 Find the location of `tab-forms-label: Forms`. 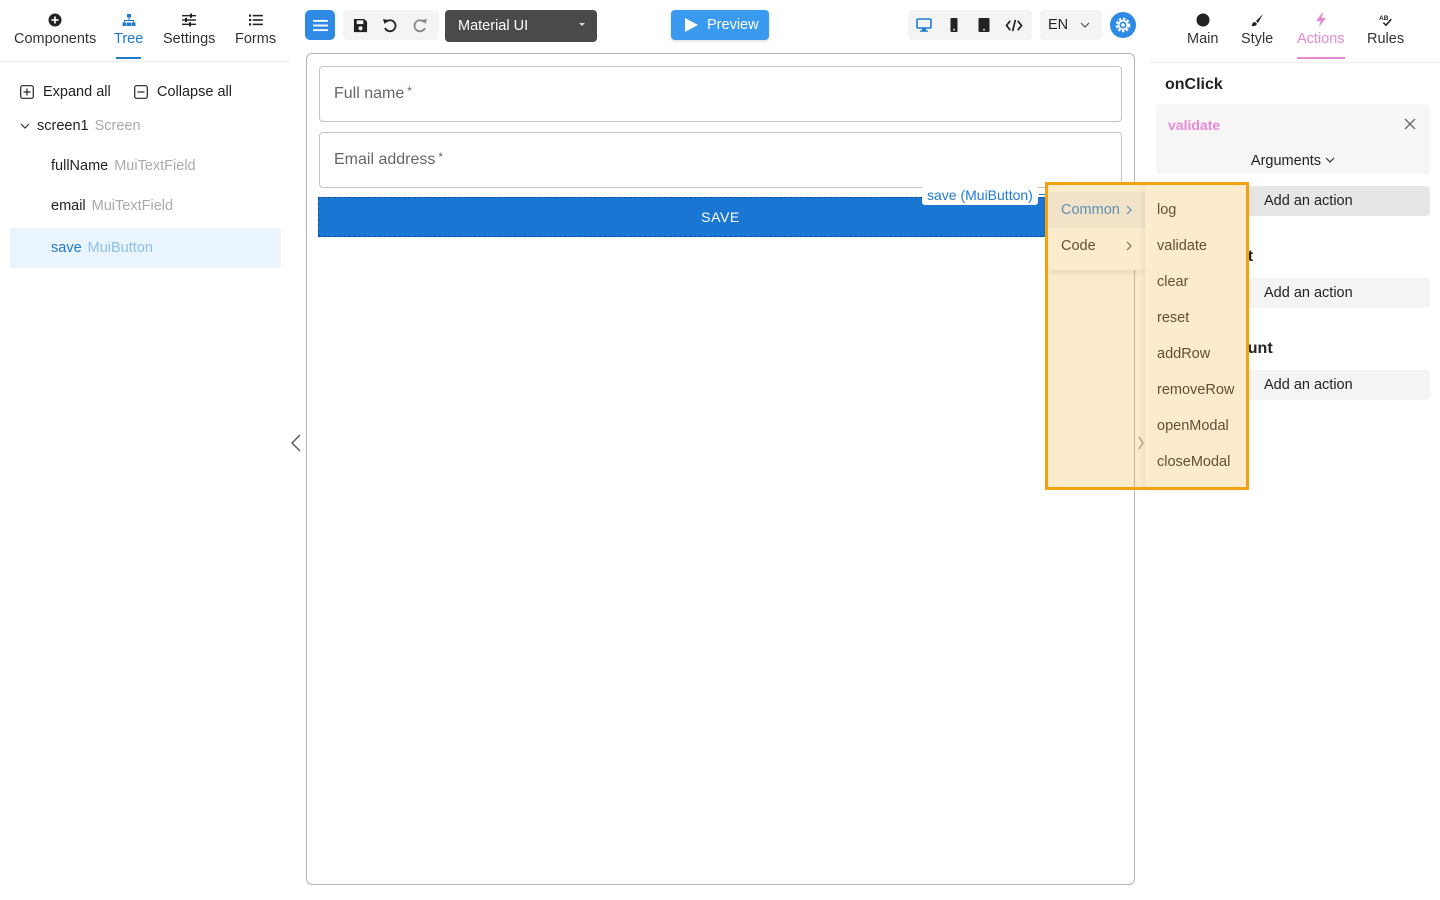

tab-forms-label: Forms is located at coordinates (256, 39).